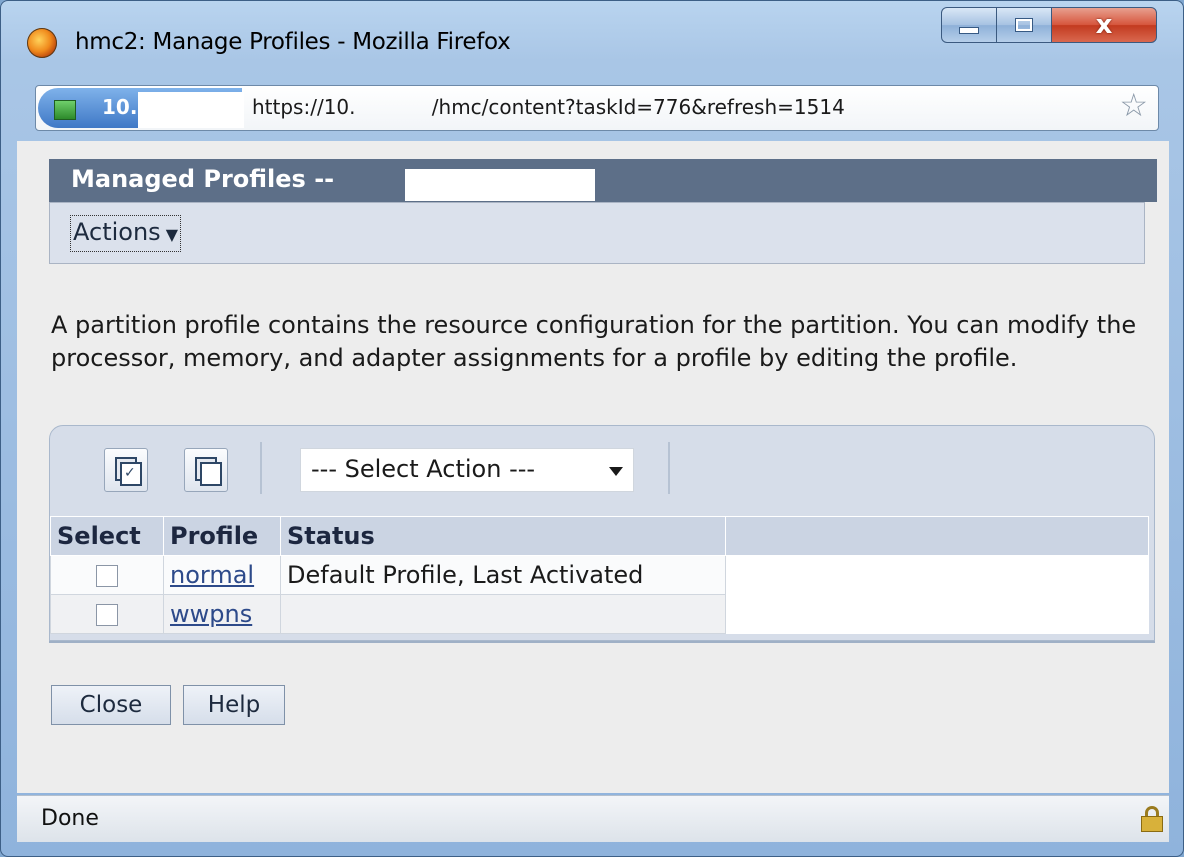  I want to click on star-icon: ☆, so click(1133, 105).